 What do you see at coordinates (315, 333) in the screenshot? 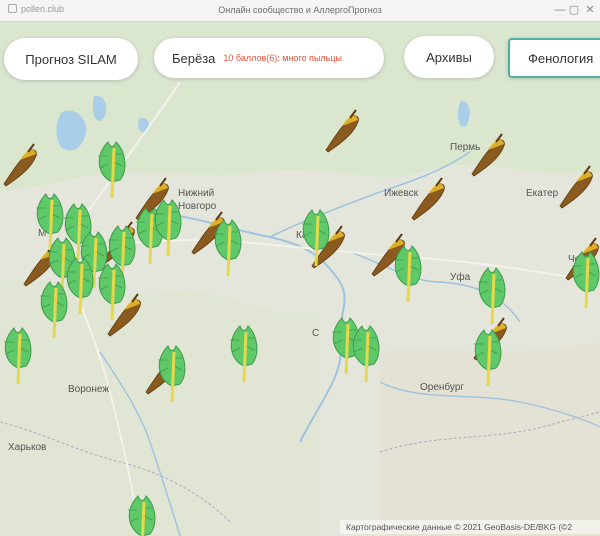
I see `city-label-samara: С` at bounding box center [315, 333].